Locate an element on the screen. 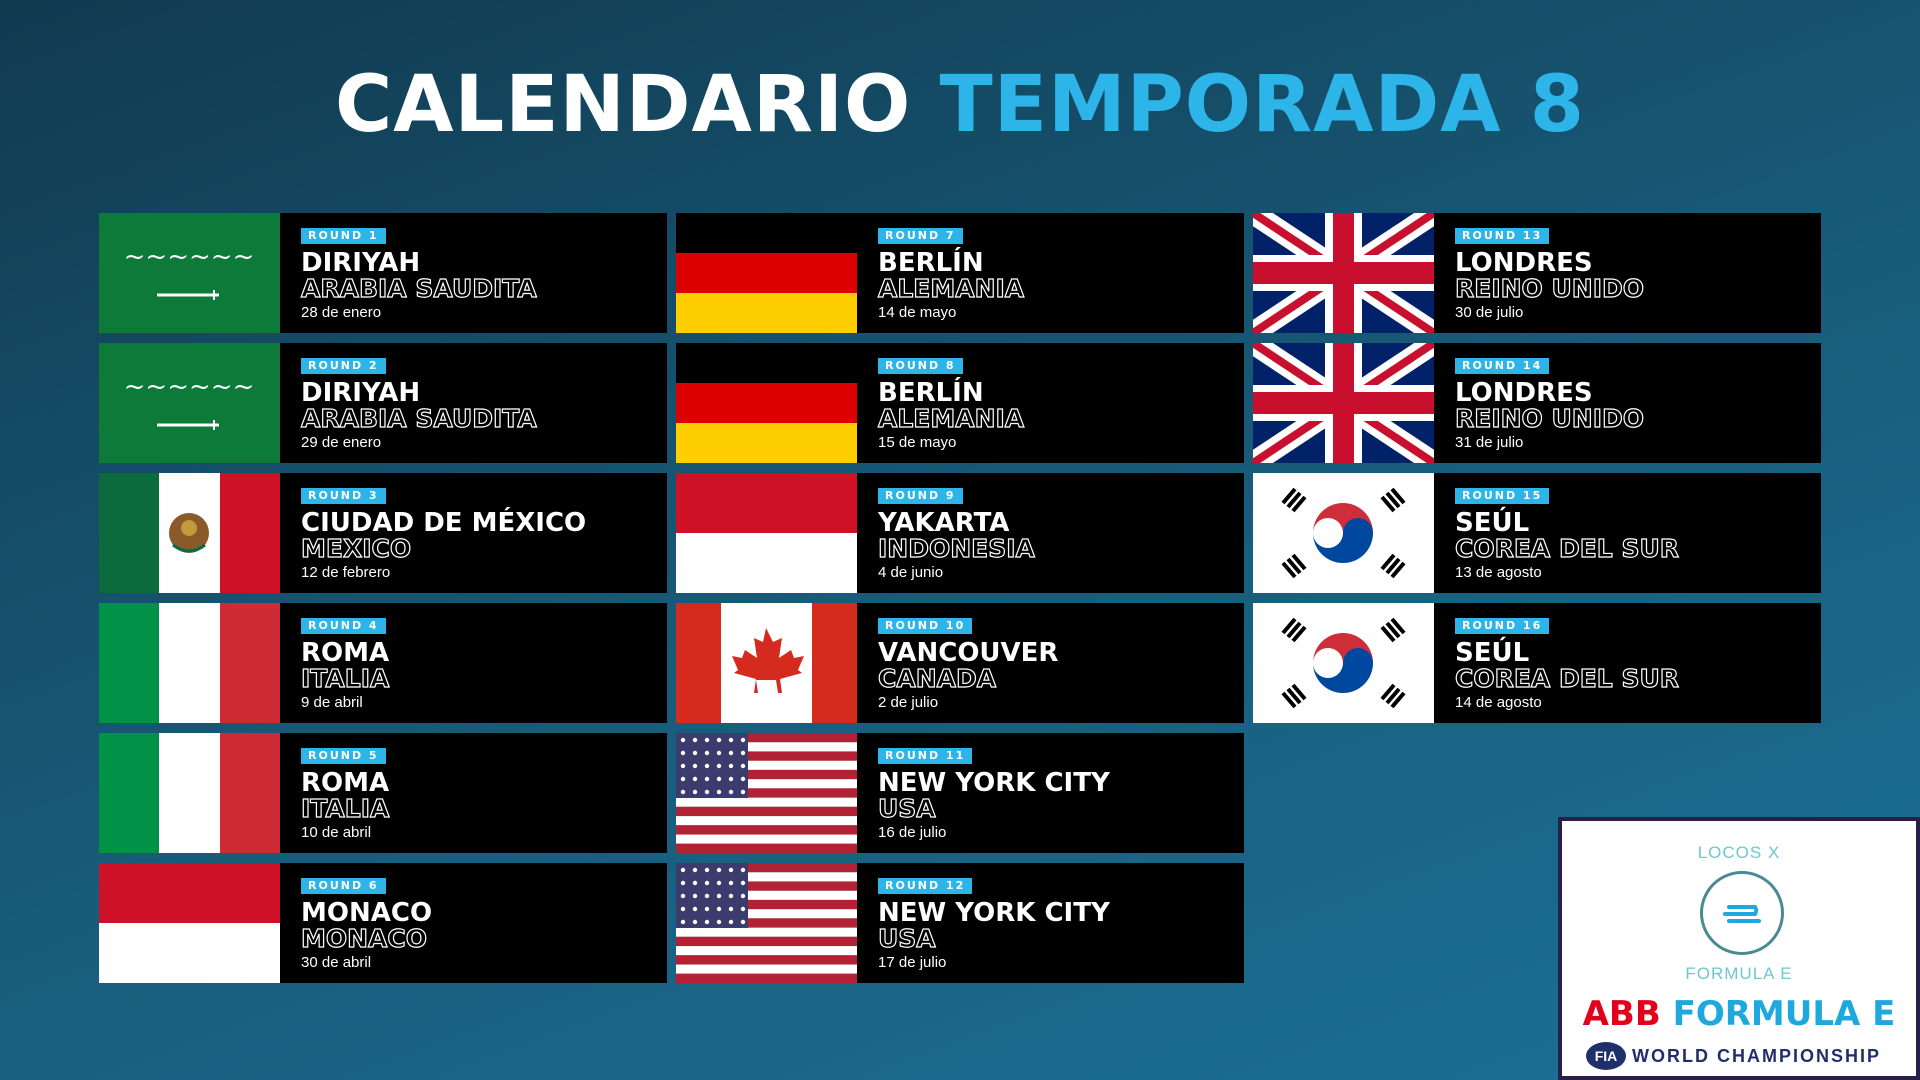 This screenshot has width=1920, height=1080. race-country: REINO UNIDO is located at coordinates (1549, 288).